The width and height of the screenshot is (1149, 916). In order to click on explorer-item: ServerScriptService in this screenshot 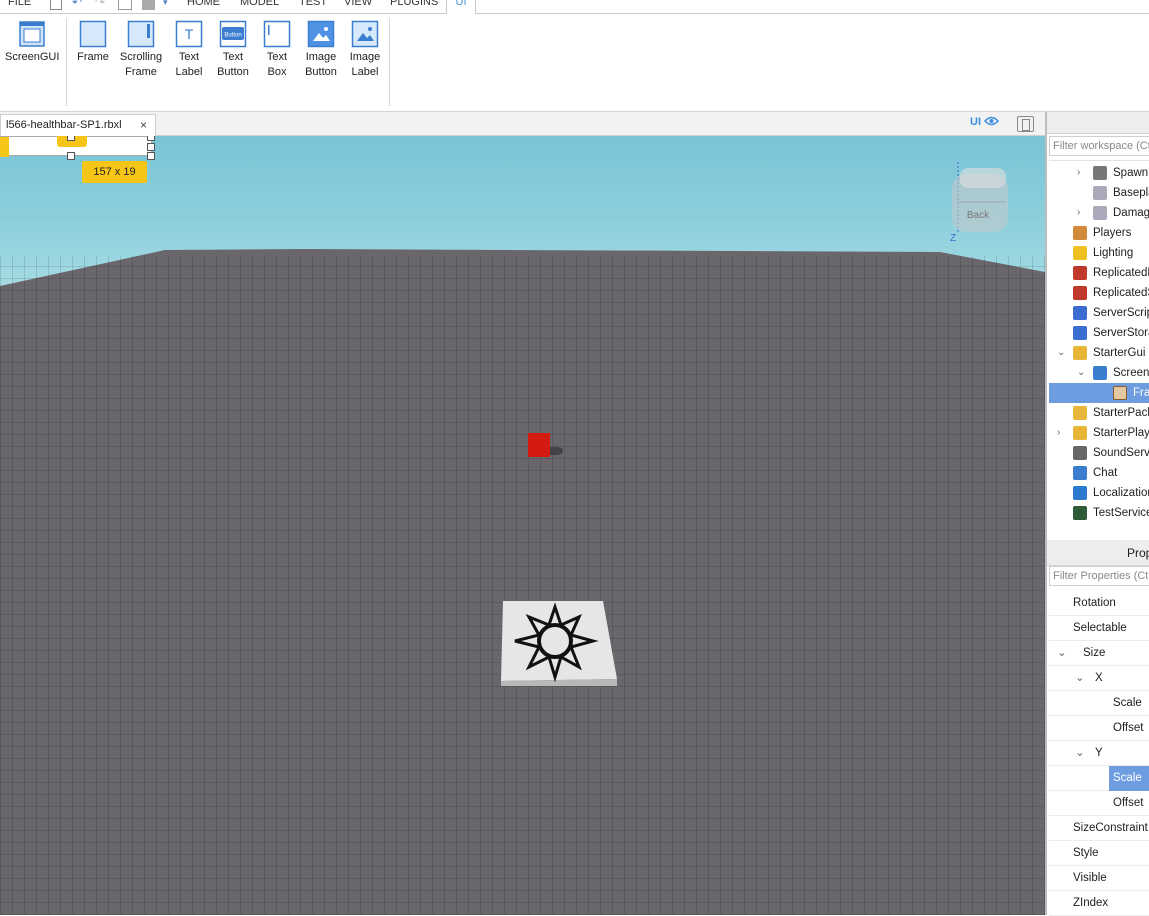, I will do `click(1099, 313)`.